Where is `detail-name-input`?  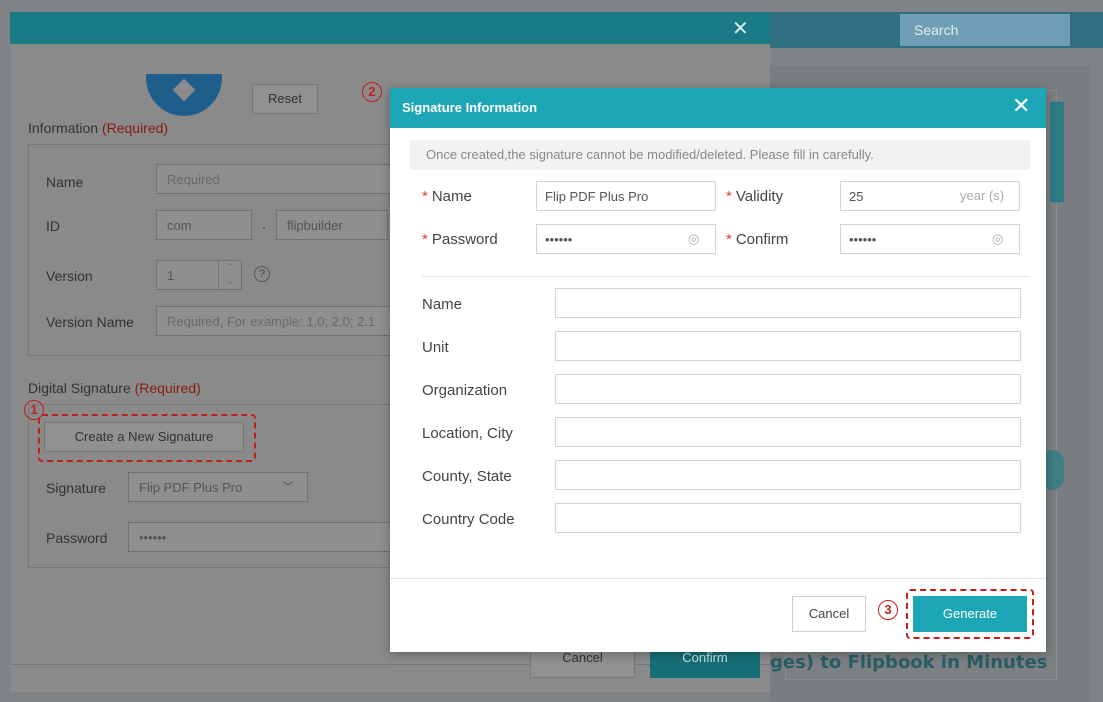 detail-name-input is located at coordinates (788, 303).